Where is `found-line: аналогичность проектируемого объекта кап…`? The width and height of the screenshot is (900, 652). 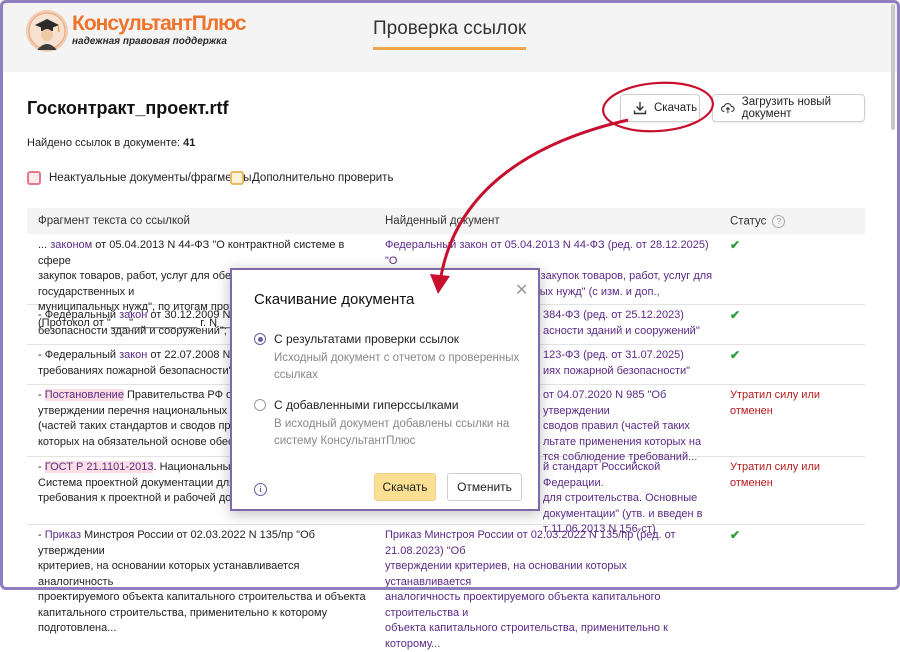 found-line: аналогичность проектируемого объекта кап… is located at coordinates (523, 605).